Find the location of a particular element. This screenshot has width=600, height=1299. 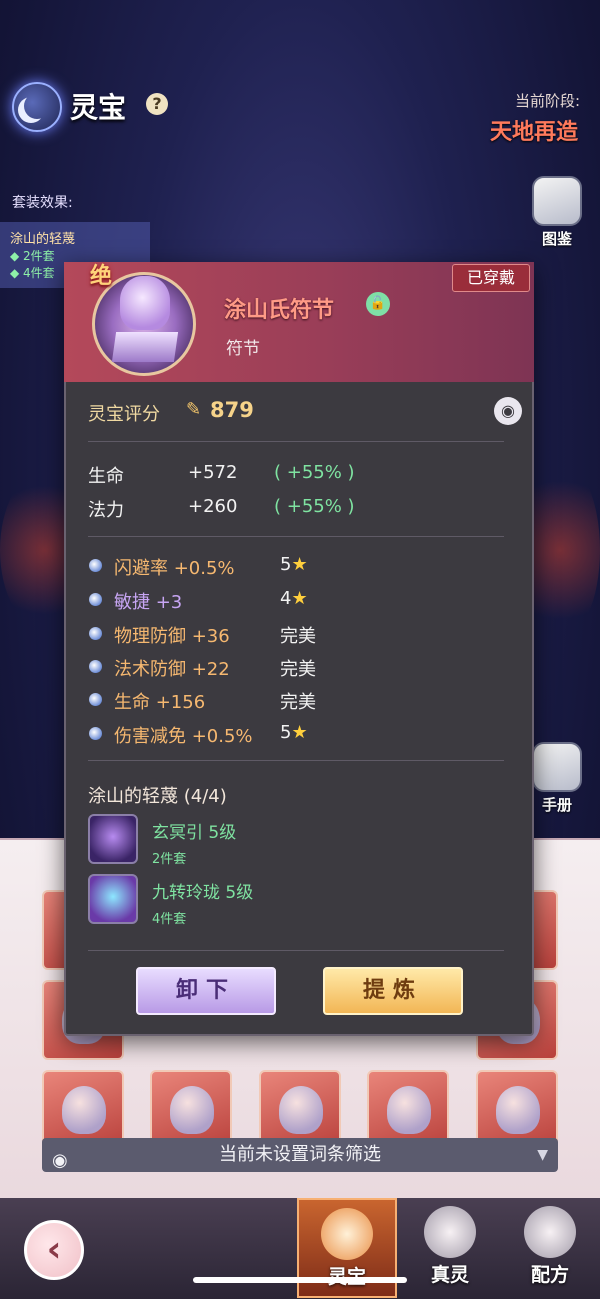

quill-icon: ✎ is located at coordinates (194, 409).